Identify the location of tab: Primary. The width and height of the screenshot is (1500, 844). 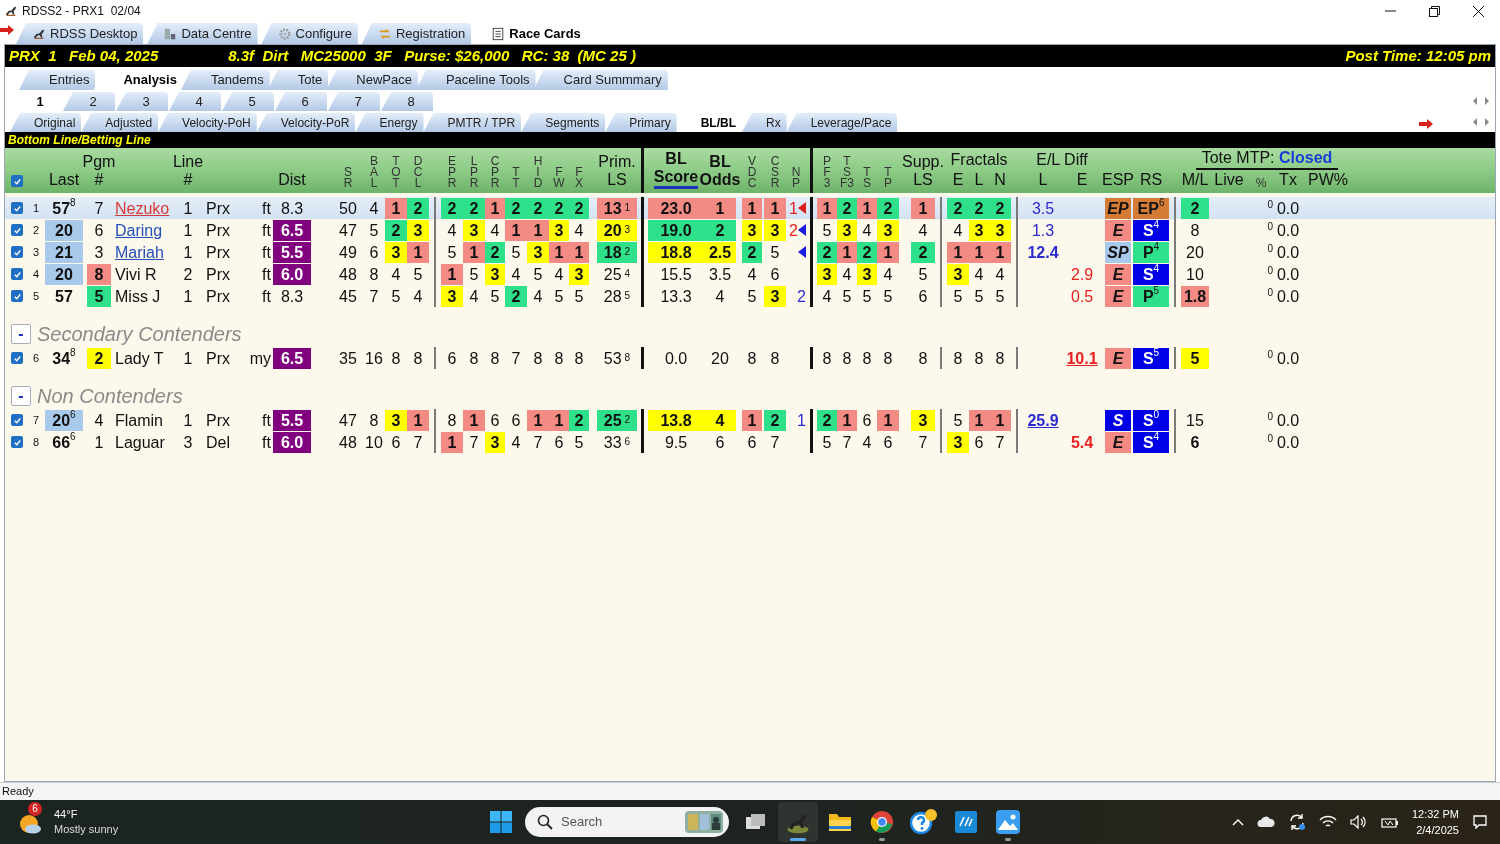
(641, 122).